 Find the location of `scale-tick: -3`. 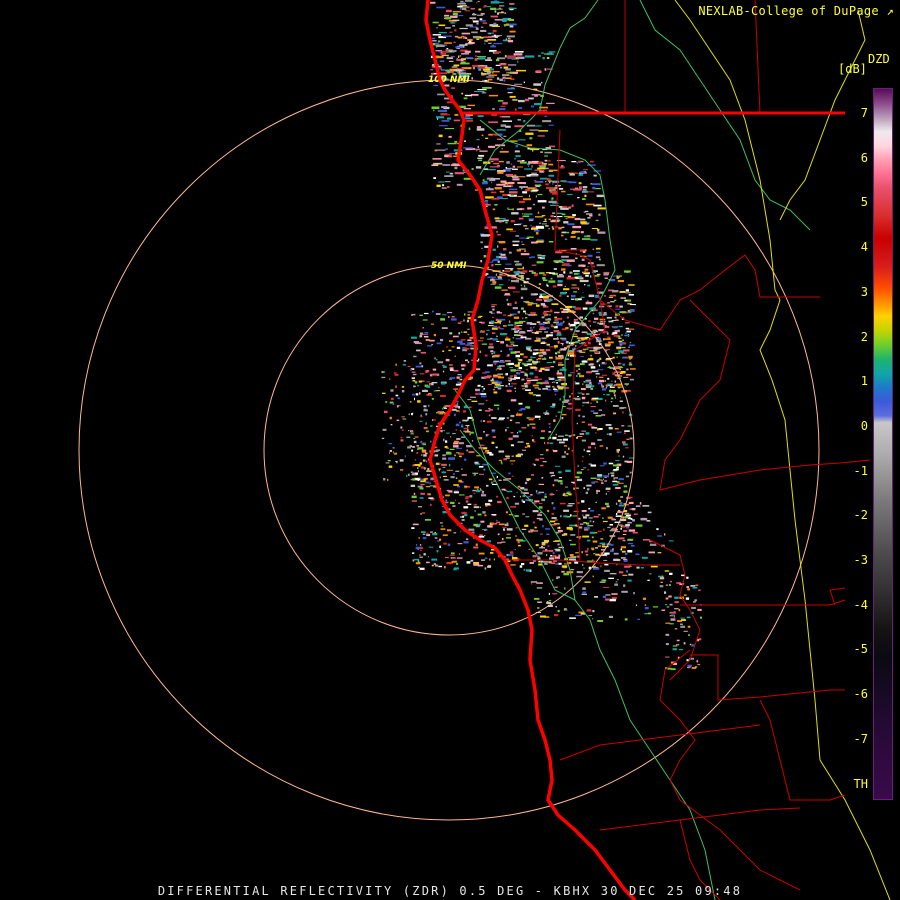

scale-tick: -3 is located at coordinates (860, 560).